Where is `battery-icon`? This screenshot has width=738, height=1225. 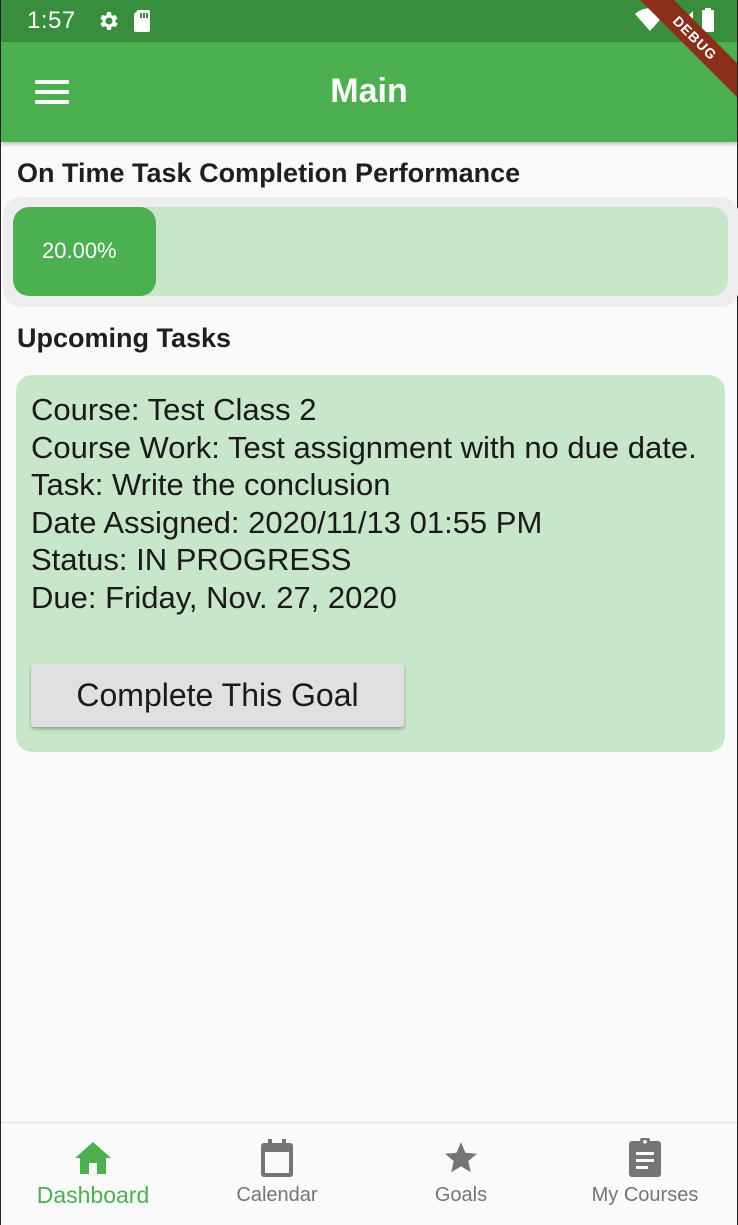 battery-icon is located at coordinates (708, 20).